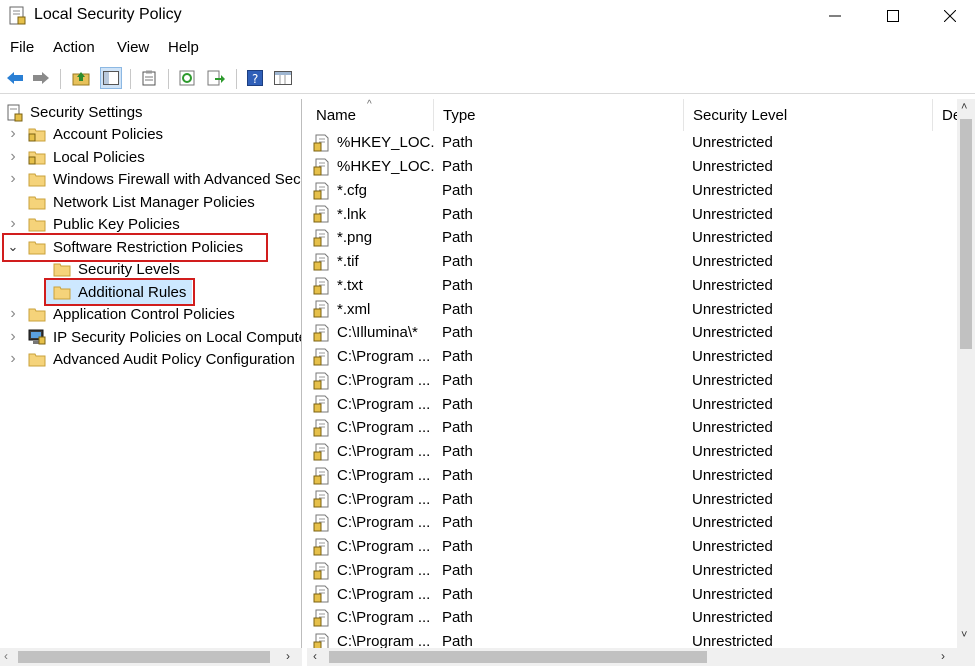 This screenshot has height=666, width=975. I want to click on menu-file: File, so click(22, 47).